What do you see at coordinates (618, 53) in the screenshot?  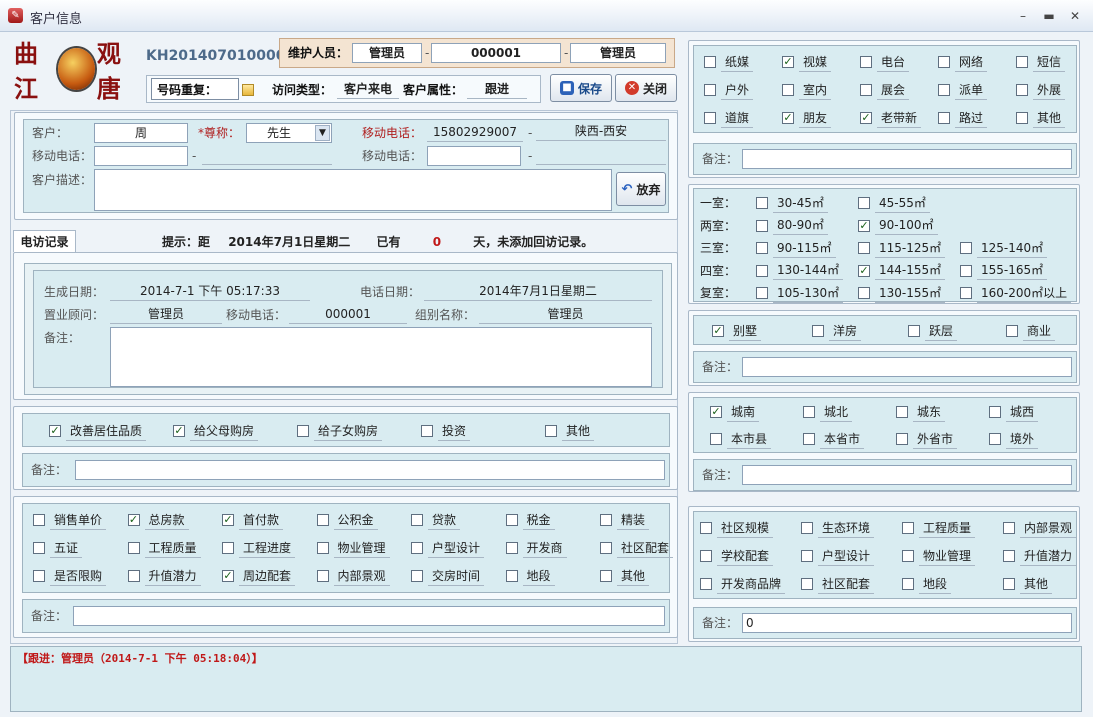 I see `maintainer-role-field: 管理员` at bounding box center [618, 53].